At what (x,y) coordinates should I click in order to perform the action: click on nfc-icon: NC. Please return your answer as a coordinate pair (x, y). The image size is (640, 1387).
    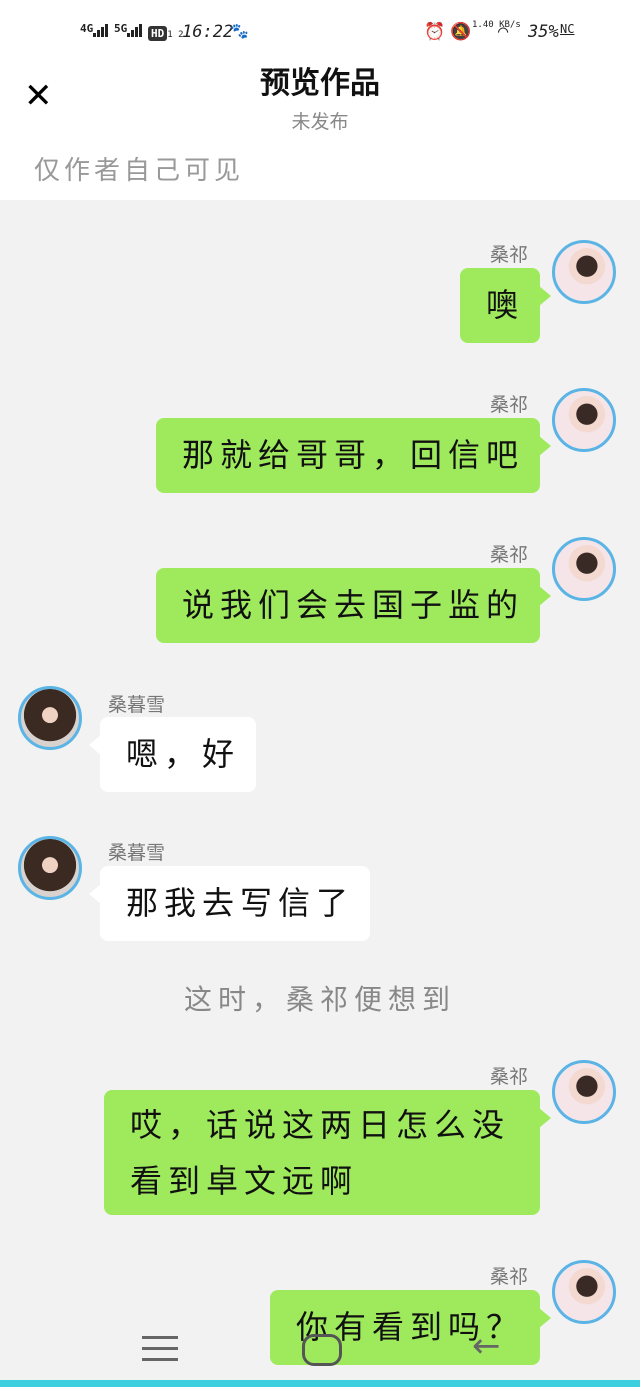
    Looking at the image, I should click on (567, 29).